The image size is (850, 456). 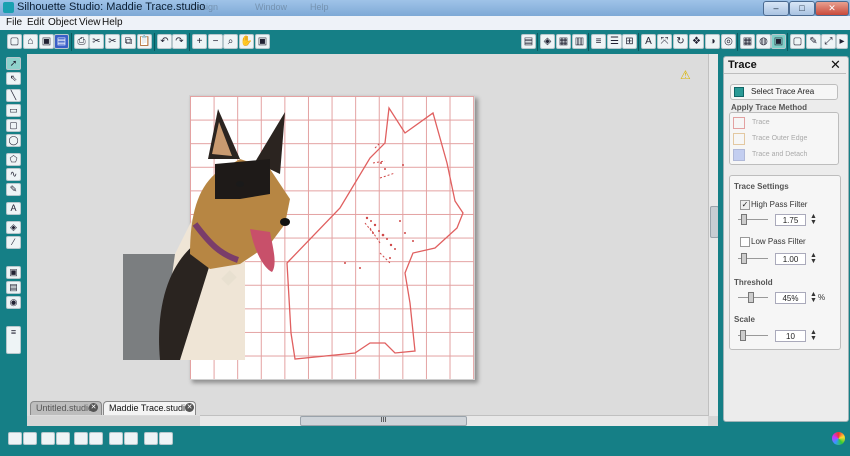 I want to click on horizontal-scroll-thumb: III, so click(x=383, y=421).